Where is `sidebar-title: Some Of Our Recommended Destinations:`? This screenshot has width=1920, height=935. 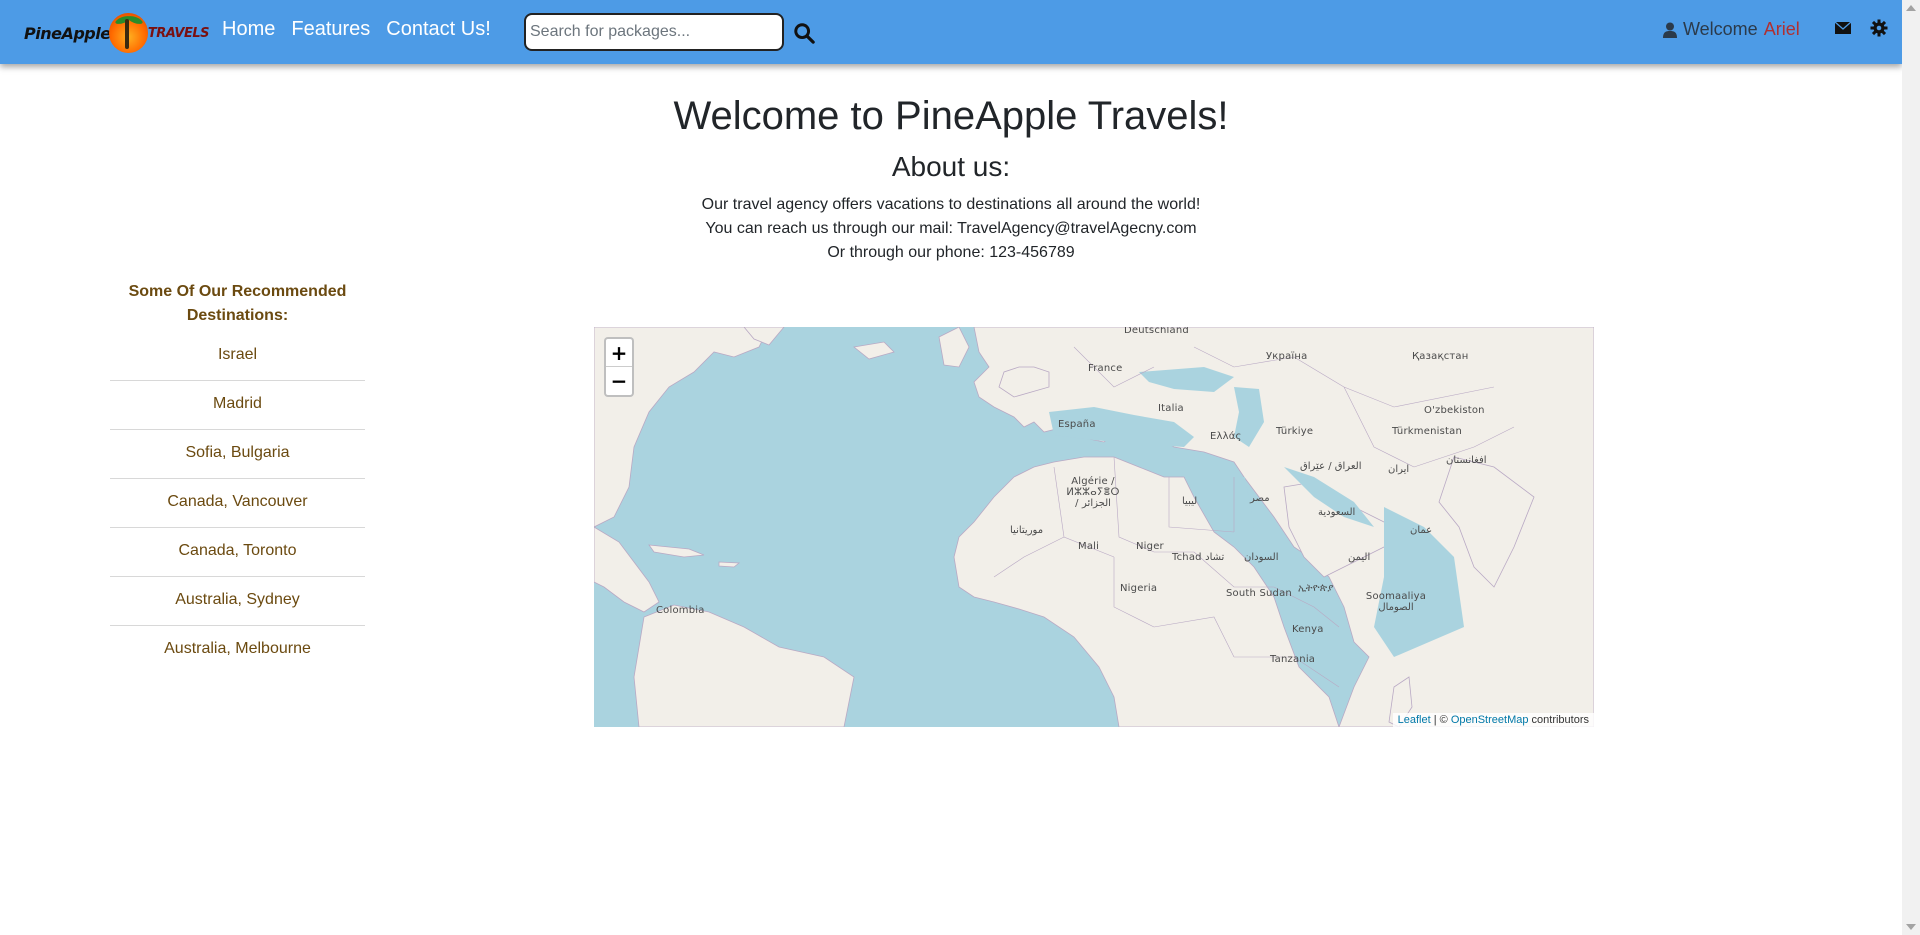
sidebar-title: Some Of Our Recommended Destinations: is located at coordinates (237, 303).